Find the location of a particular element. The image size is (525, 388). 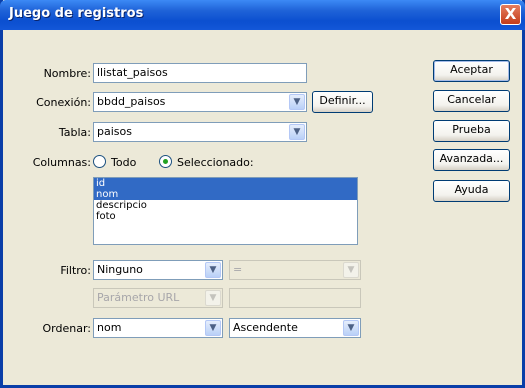

ordenar-direction-select: Ascendente ▼ is located at coordinates (295, 328).